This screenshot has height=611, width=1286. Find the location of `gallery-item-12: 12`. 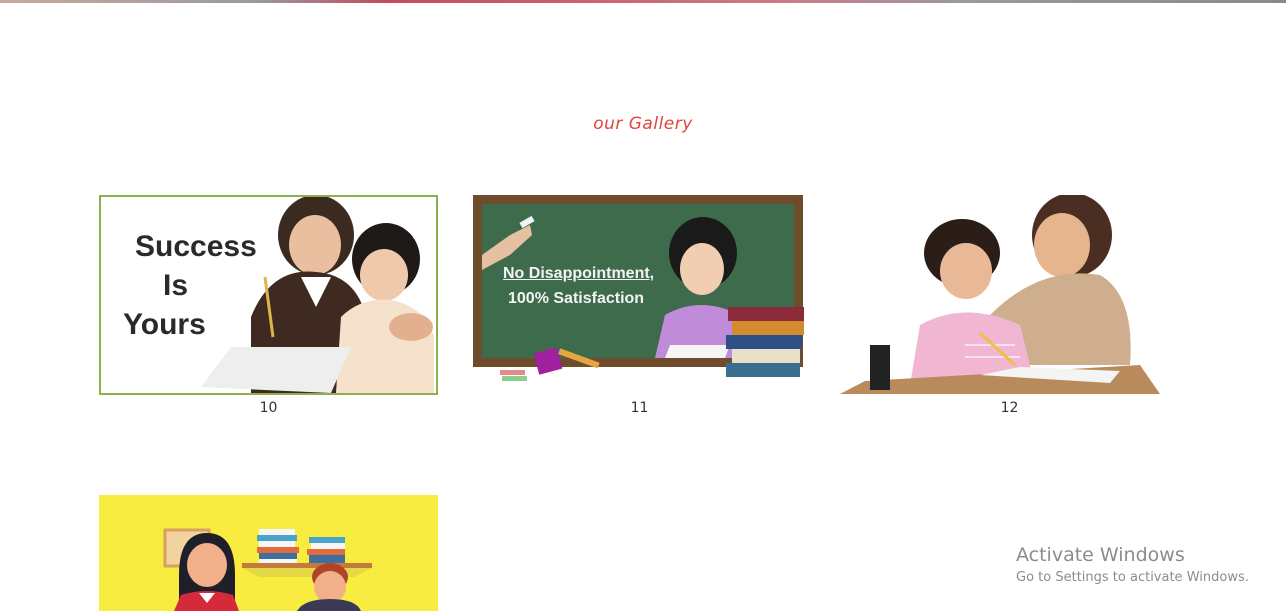

gallery-item-12: 12 is located at coordinates (1009, 305).